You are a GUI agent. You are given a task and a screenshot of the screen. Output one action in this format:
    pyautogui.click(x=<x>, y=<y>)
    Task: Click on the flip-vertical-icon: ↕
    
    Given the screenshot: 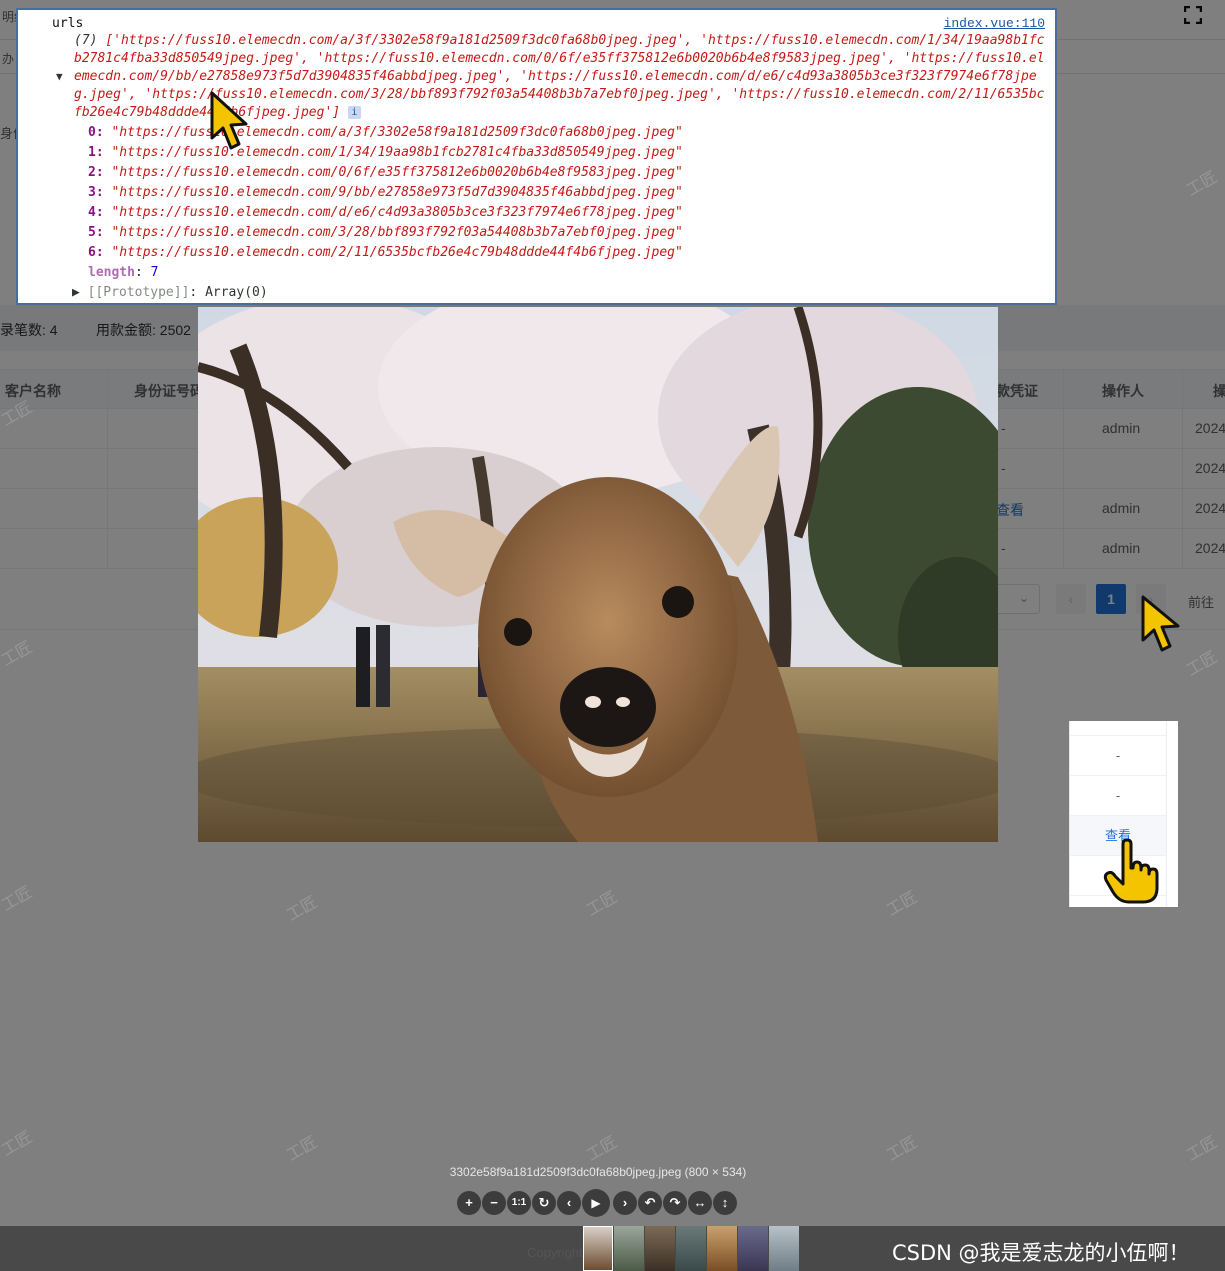 What is the action you would take?
    pyautogui.click(x=725, y=1203)
    